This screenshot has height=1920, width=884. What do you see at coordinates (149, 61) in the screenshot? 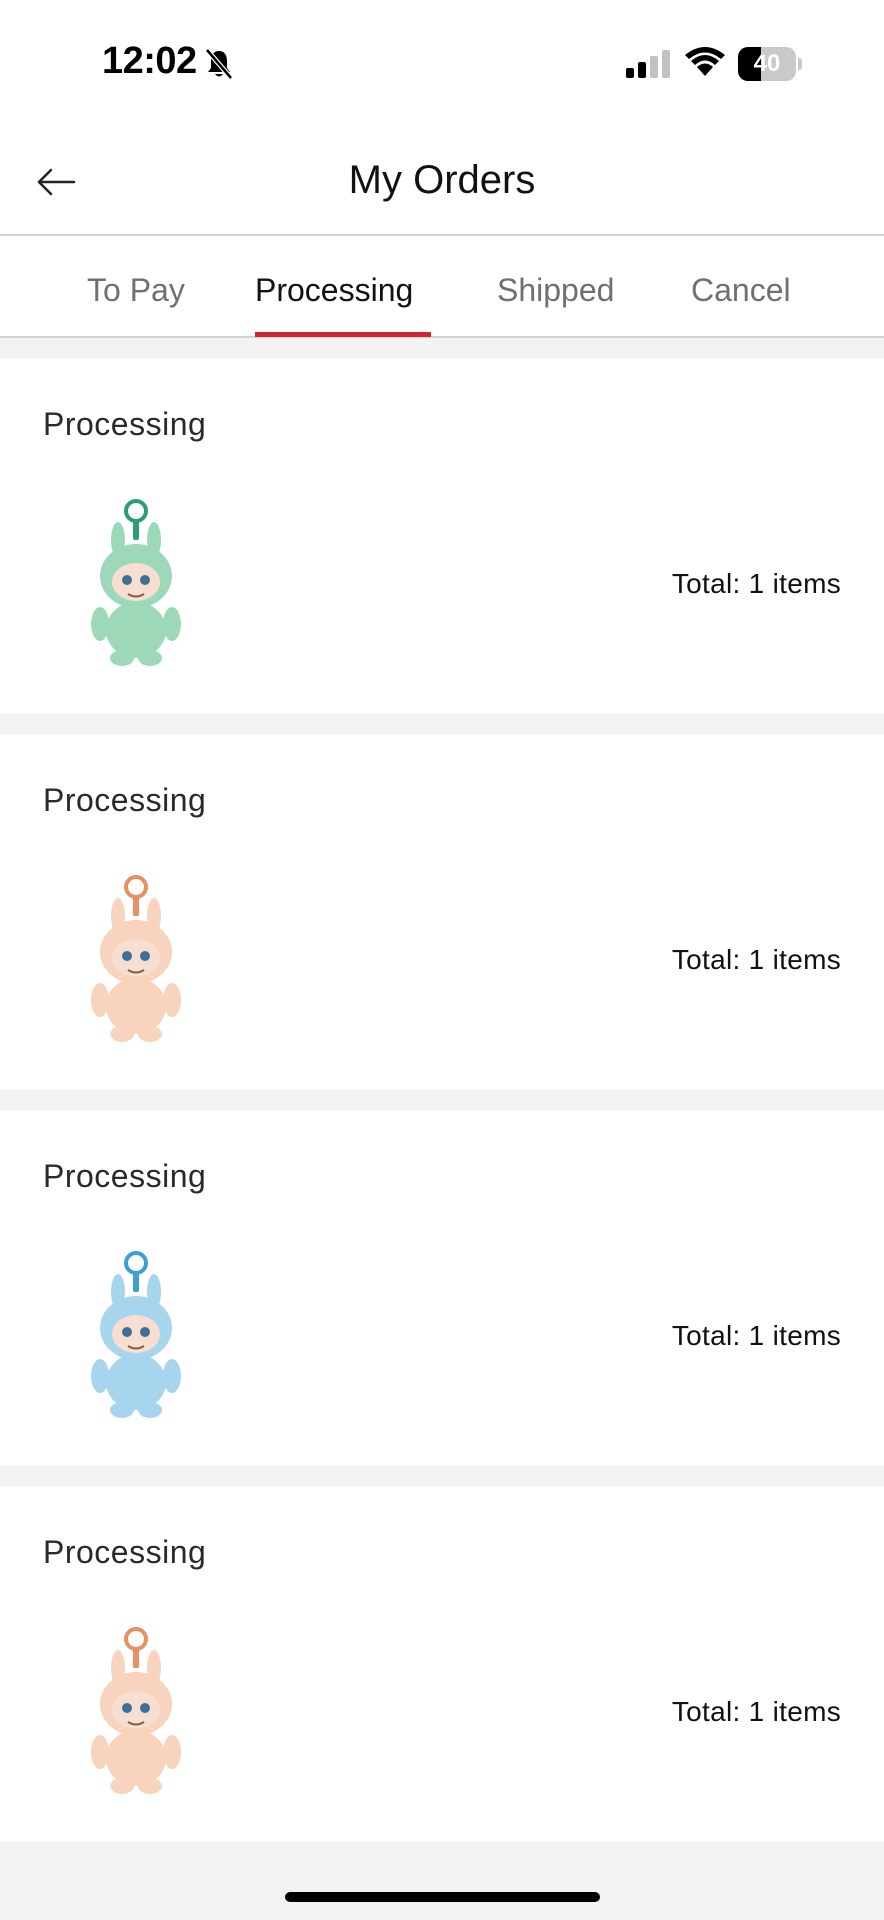
I see `status-time: 12:02` at bounding box center [149, 61].